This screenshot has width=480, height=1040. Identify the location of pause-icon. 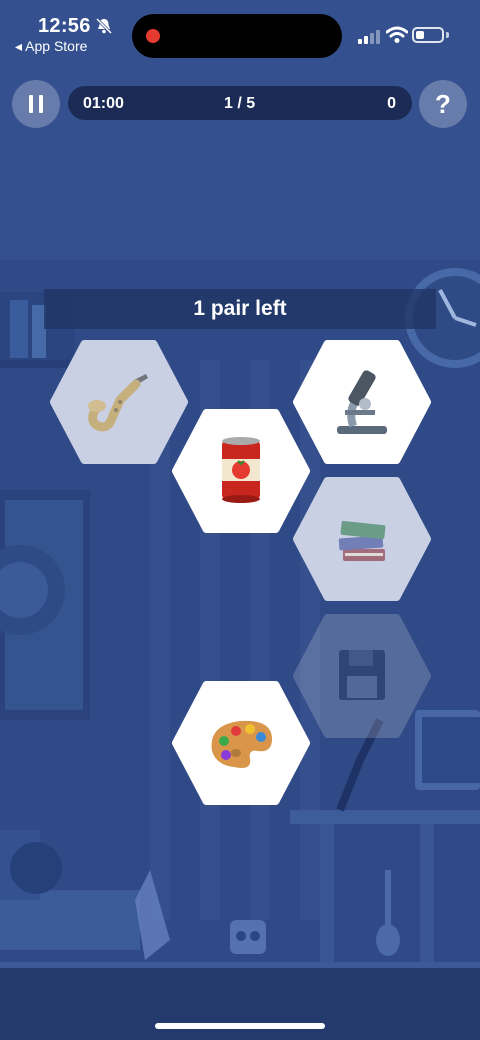
(31, 104).